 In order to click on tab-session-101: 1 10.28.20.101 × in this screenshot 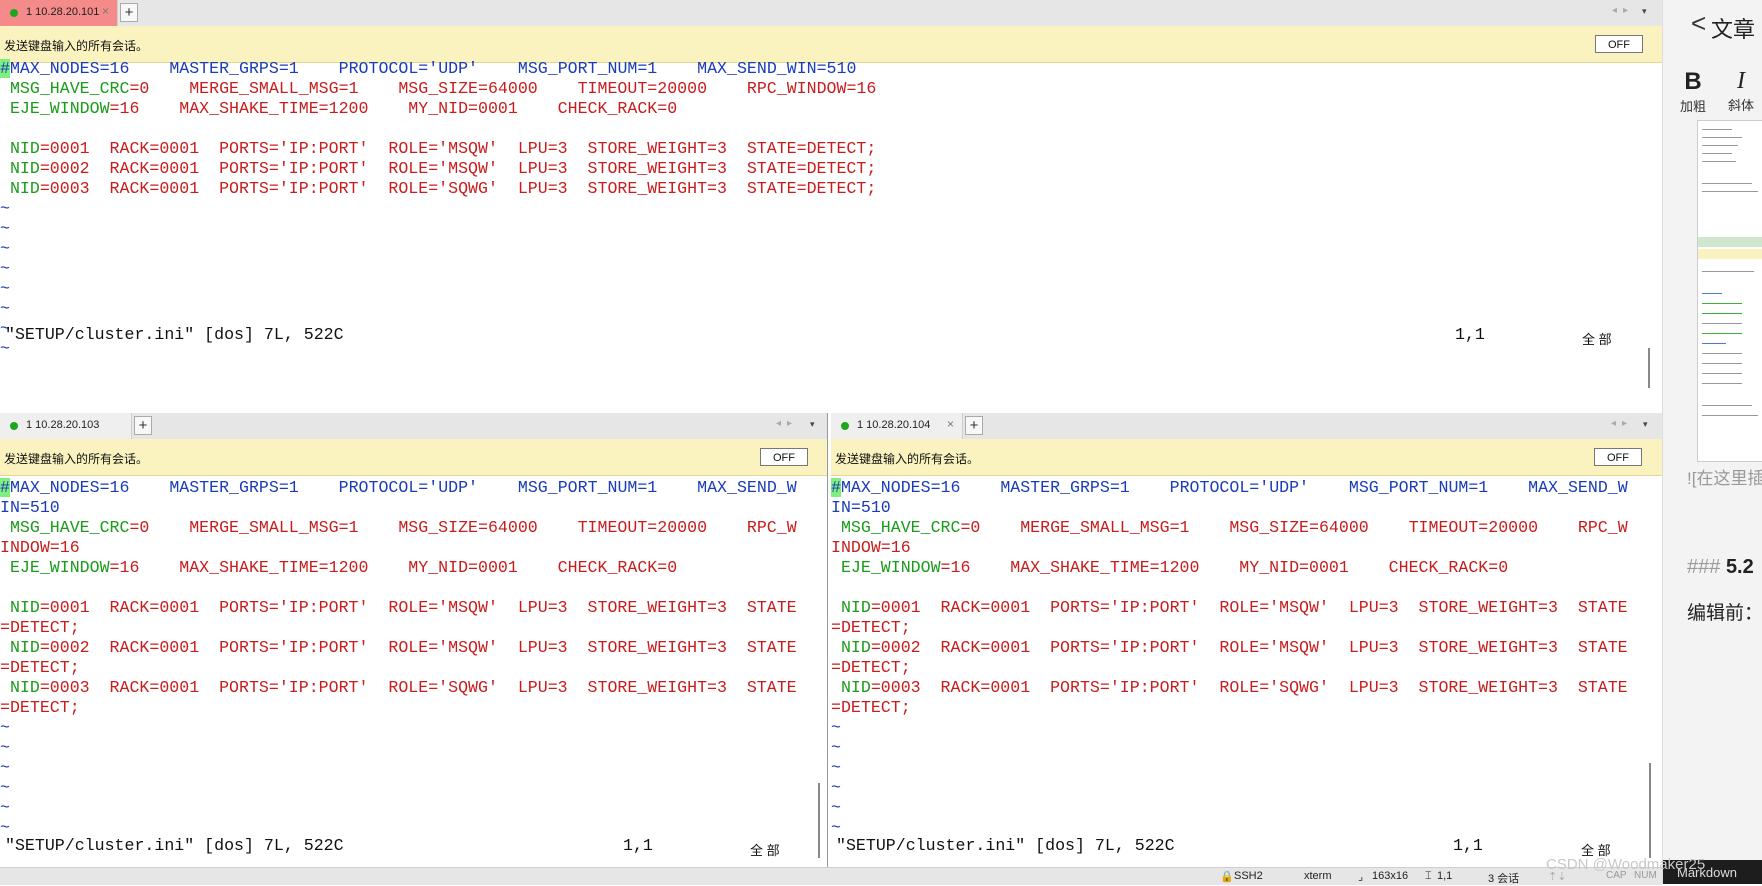, I will do `click(59, 13)`.